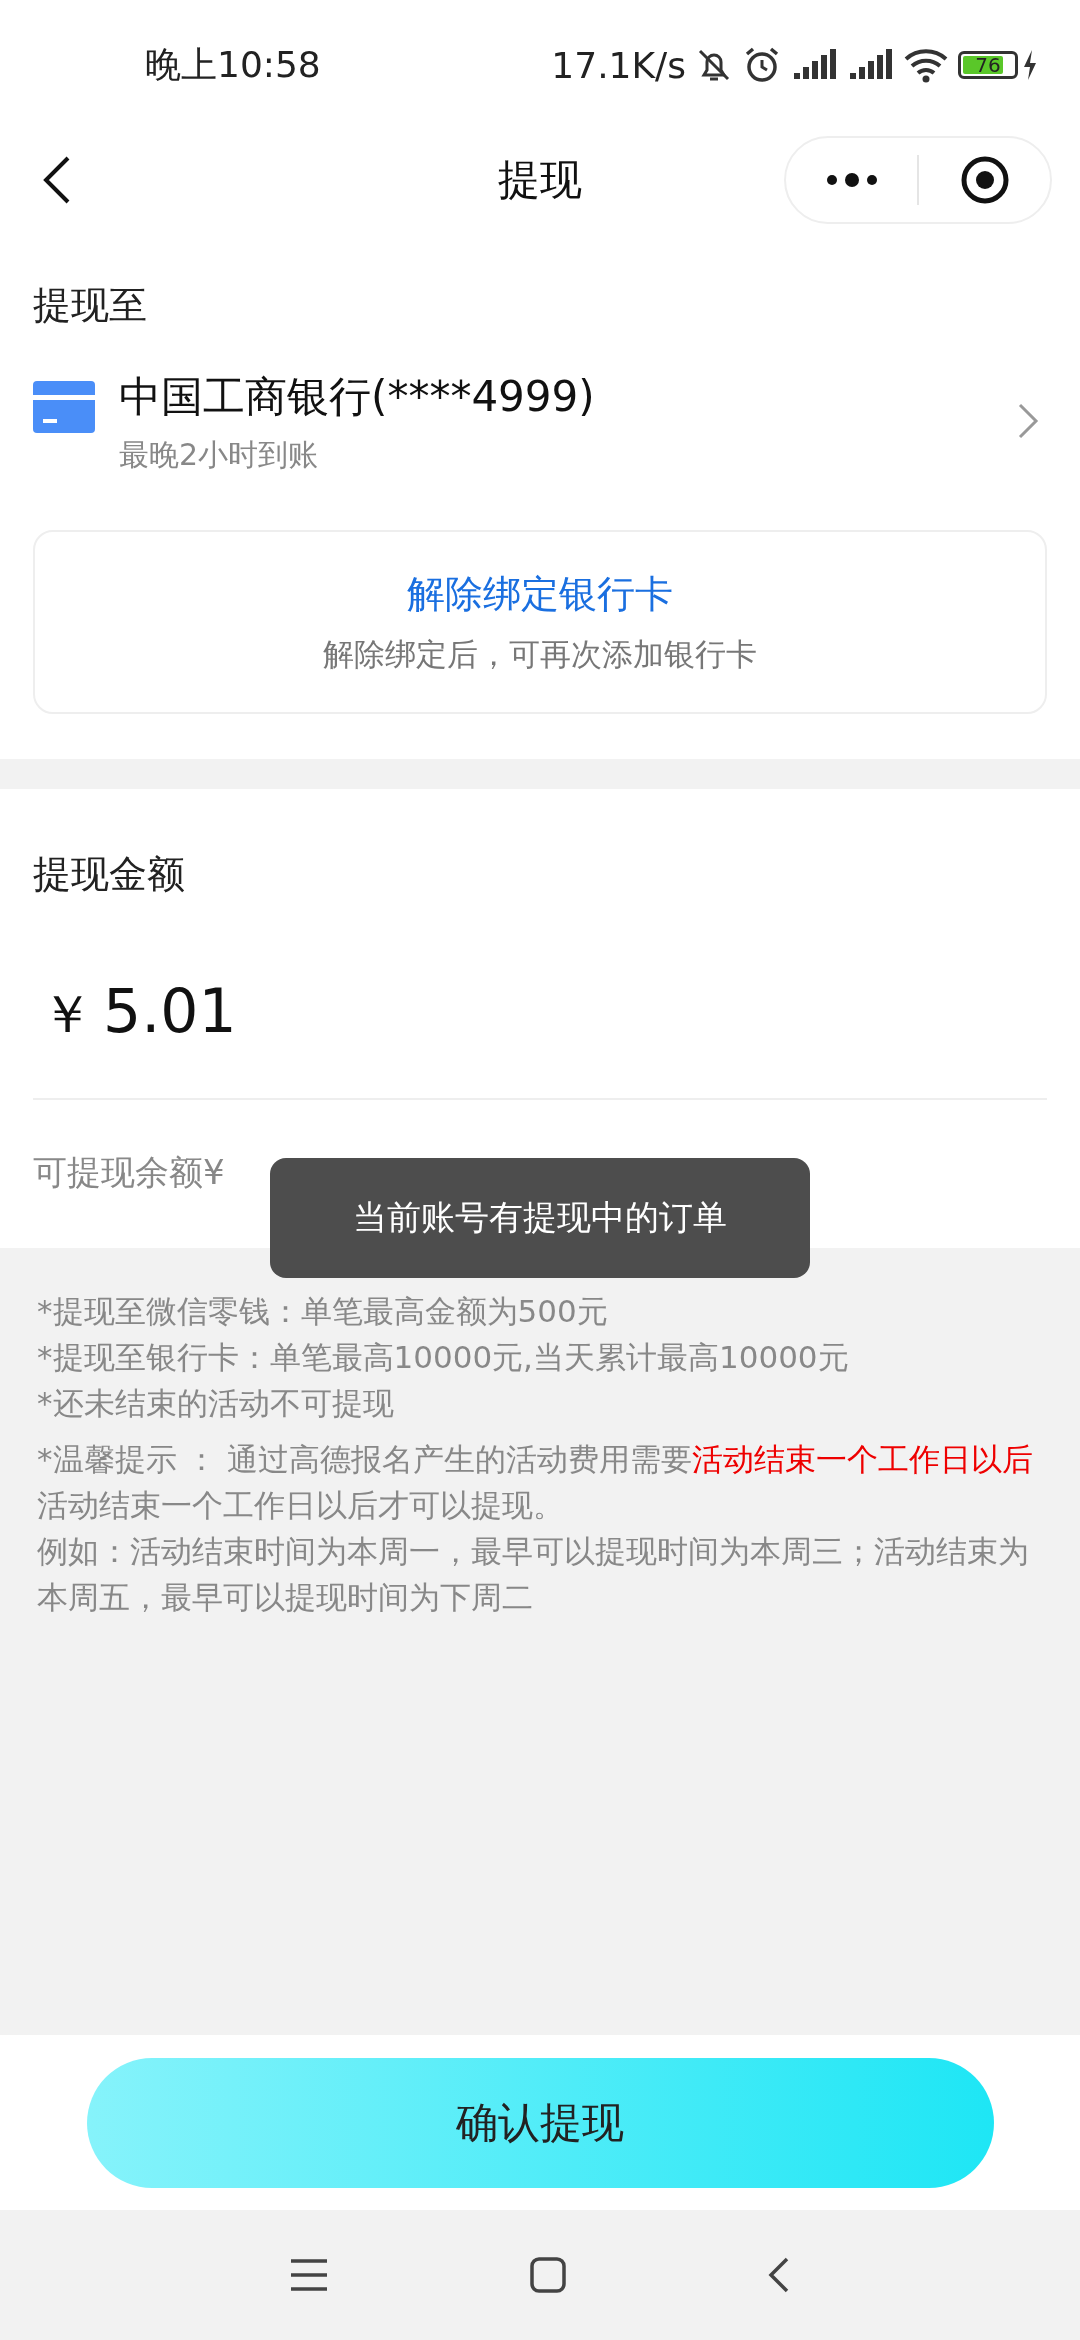 This screenshot has width=1080, height=2340. I want to click on balance-label: 可提现余额¥, so click(129, 1172).